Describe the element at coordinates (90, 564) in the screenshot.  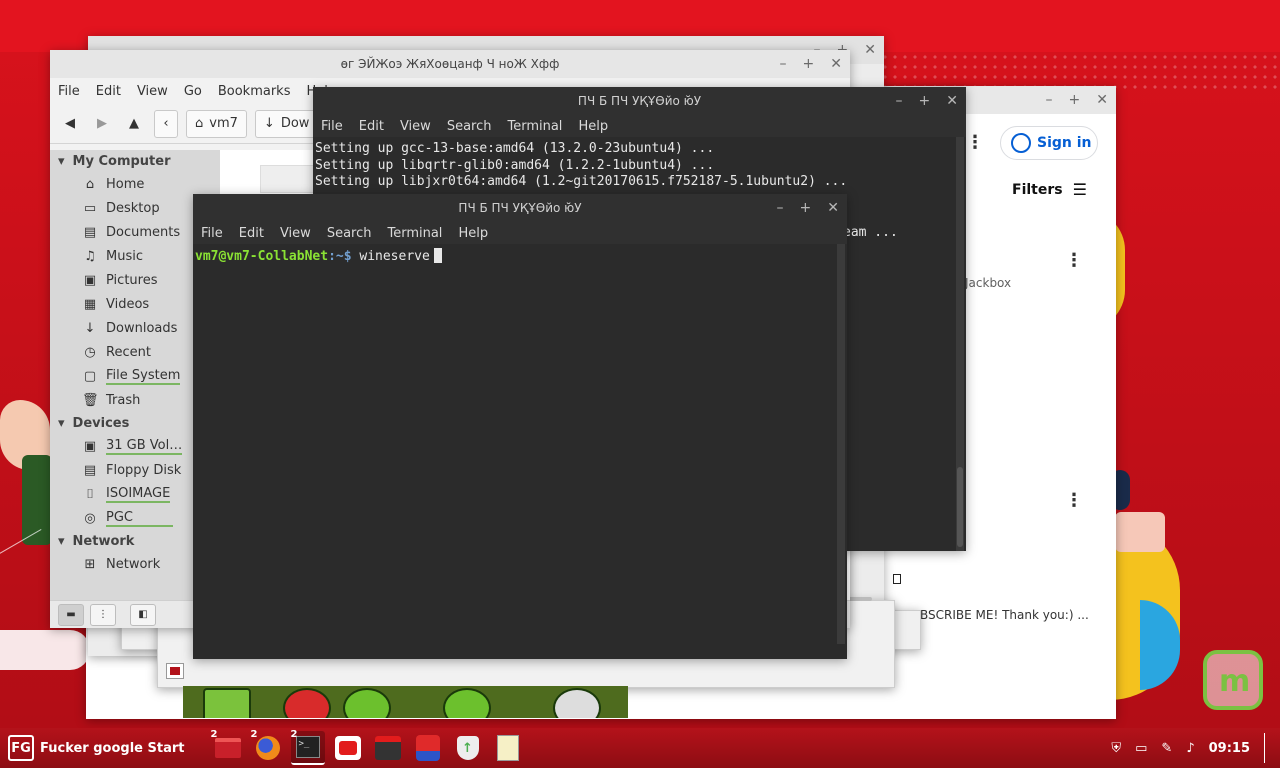
I see `network-icon: ⊞` at that location.